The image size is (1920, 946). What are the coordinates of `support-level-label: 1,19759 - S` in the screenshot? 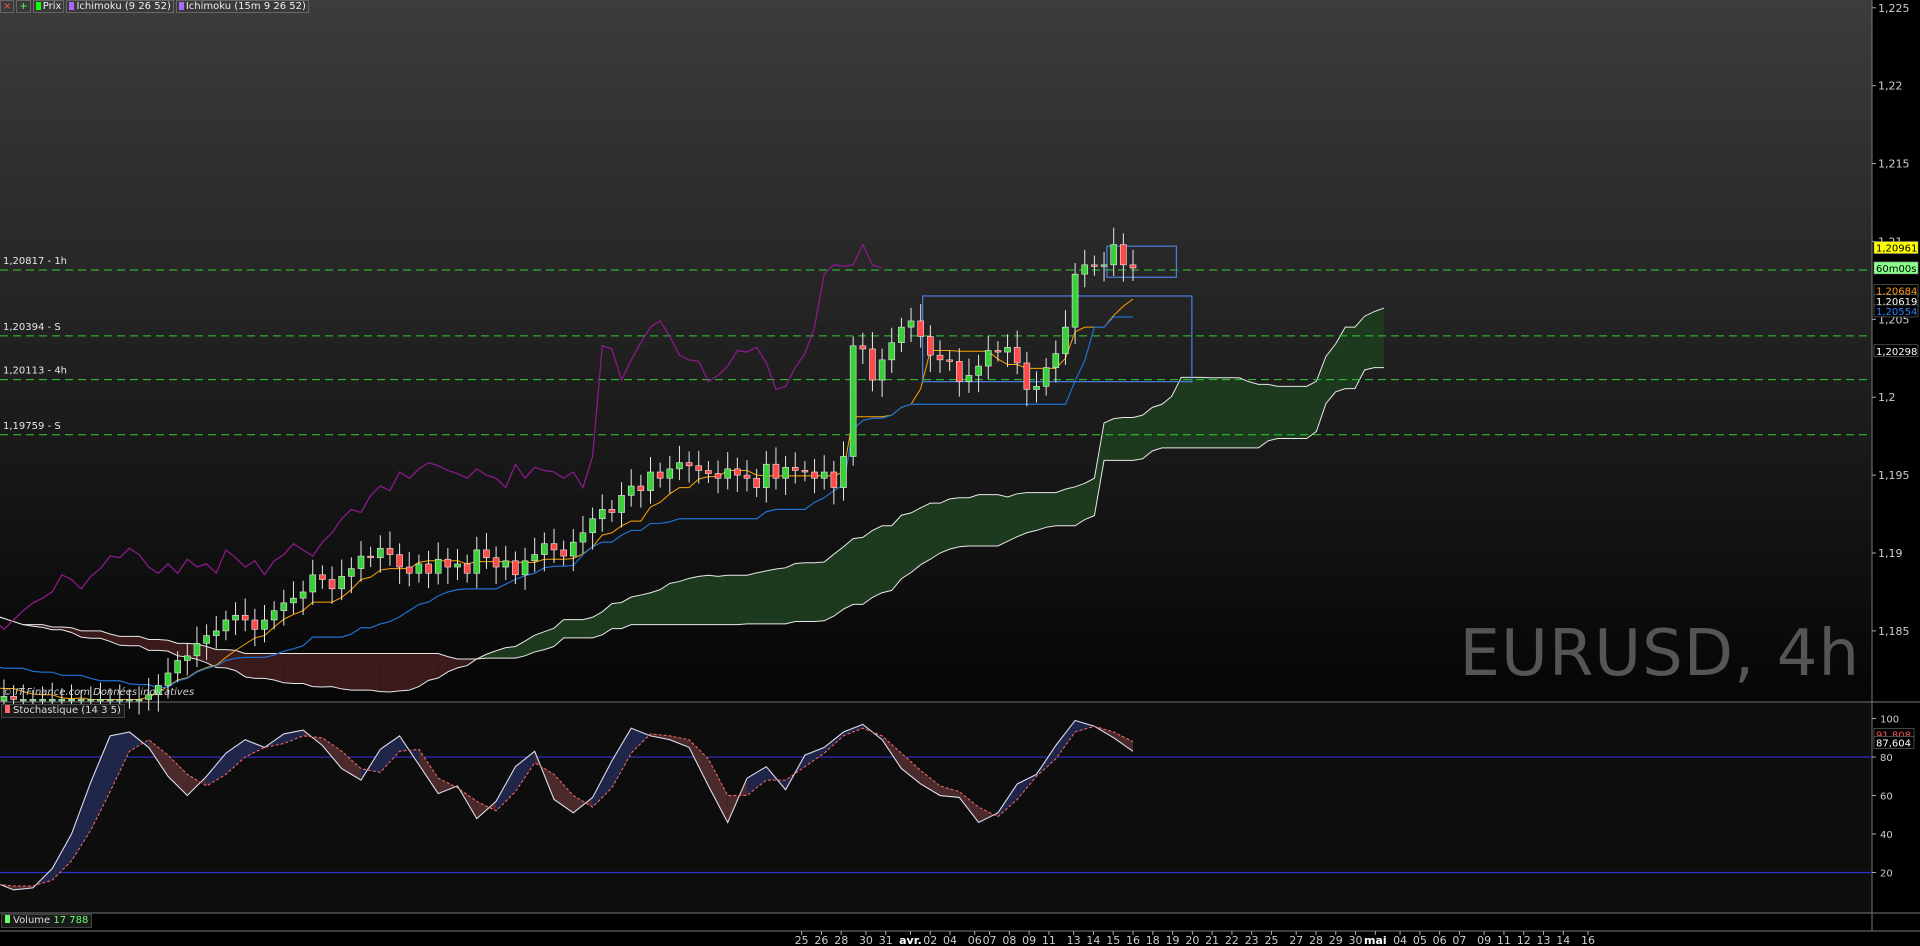 It's located at (32, 426).